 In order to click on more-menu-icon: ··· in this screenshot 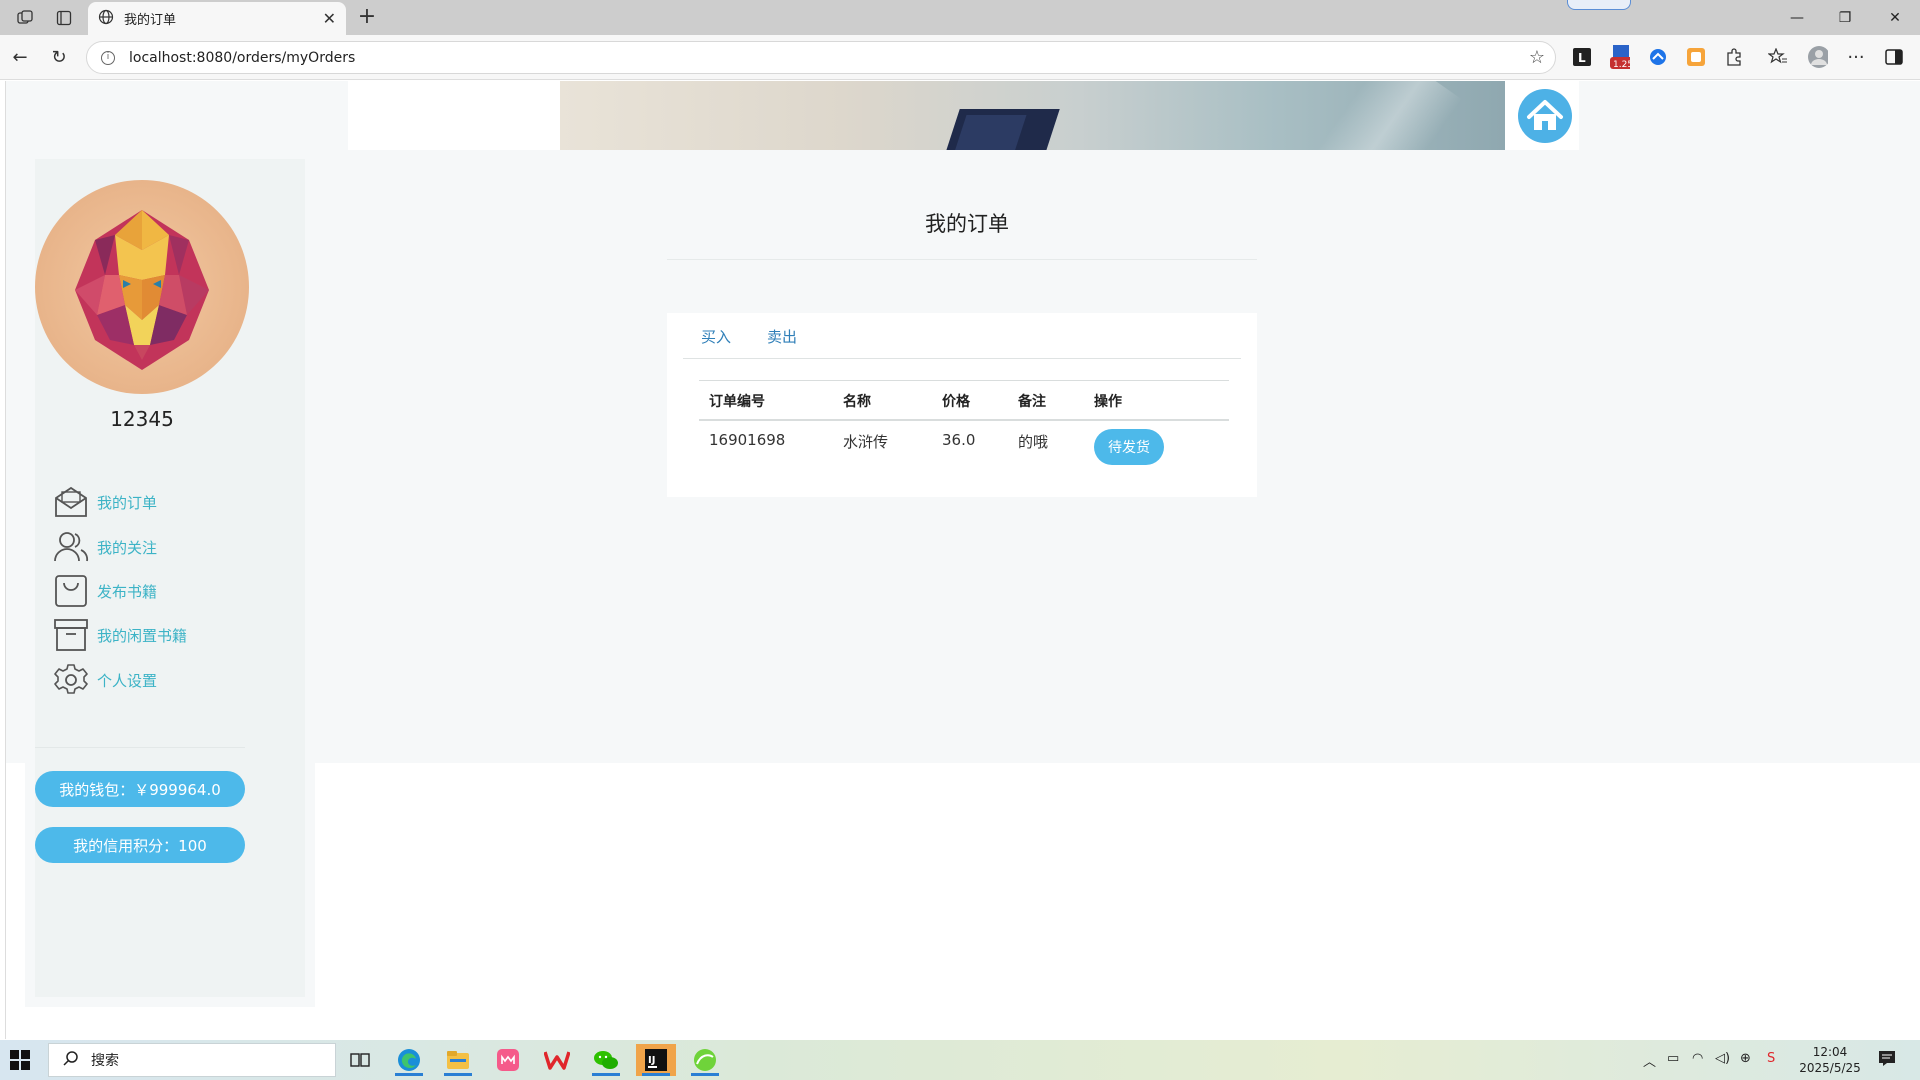, I will do `click(1856, 57)`.